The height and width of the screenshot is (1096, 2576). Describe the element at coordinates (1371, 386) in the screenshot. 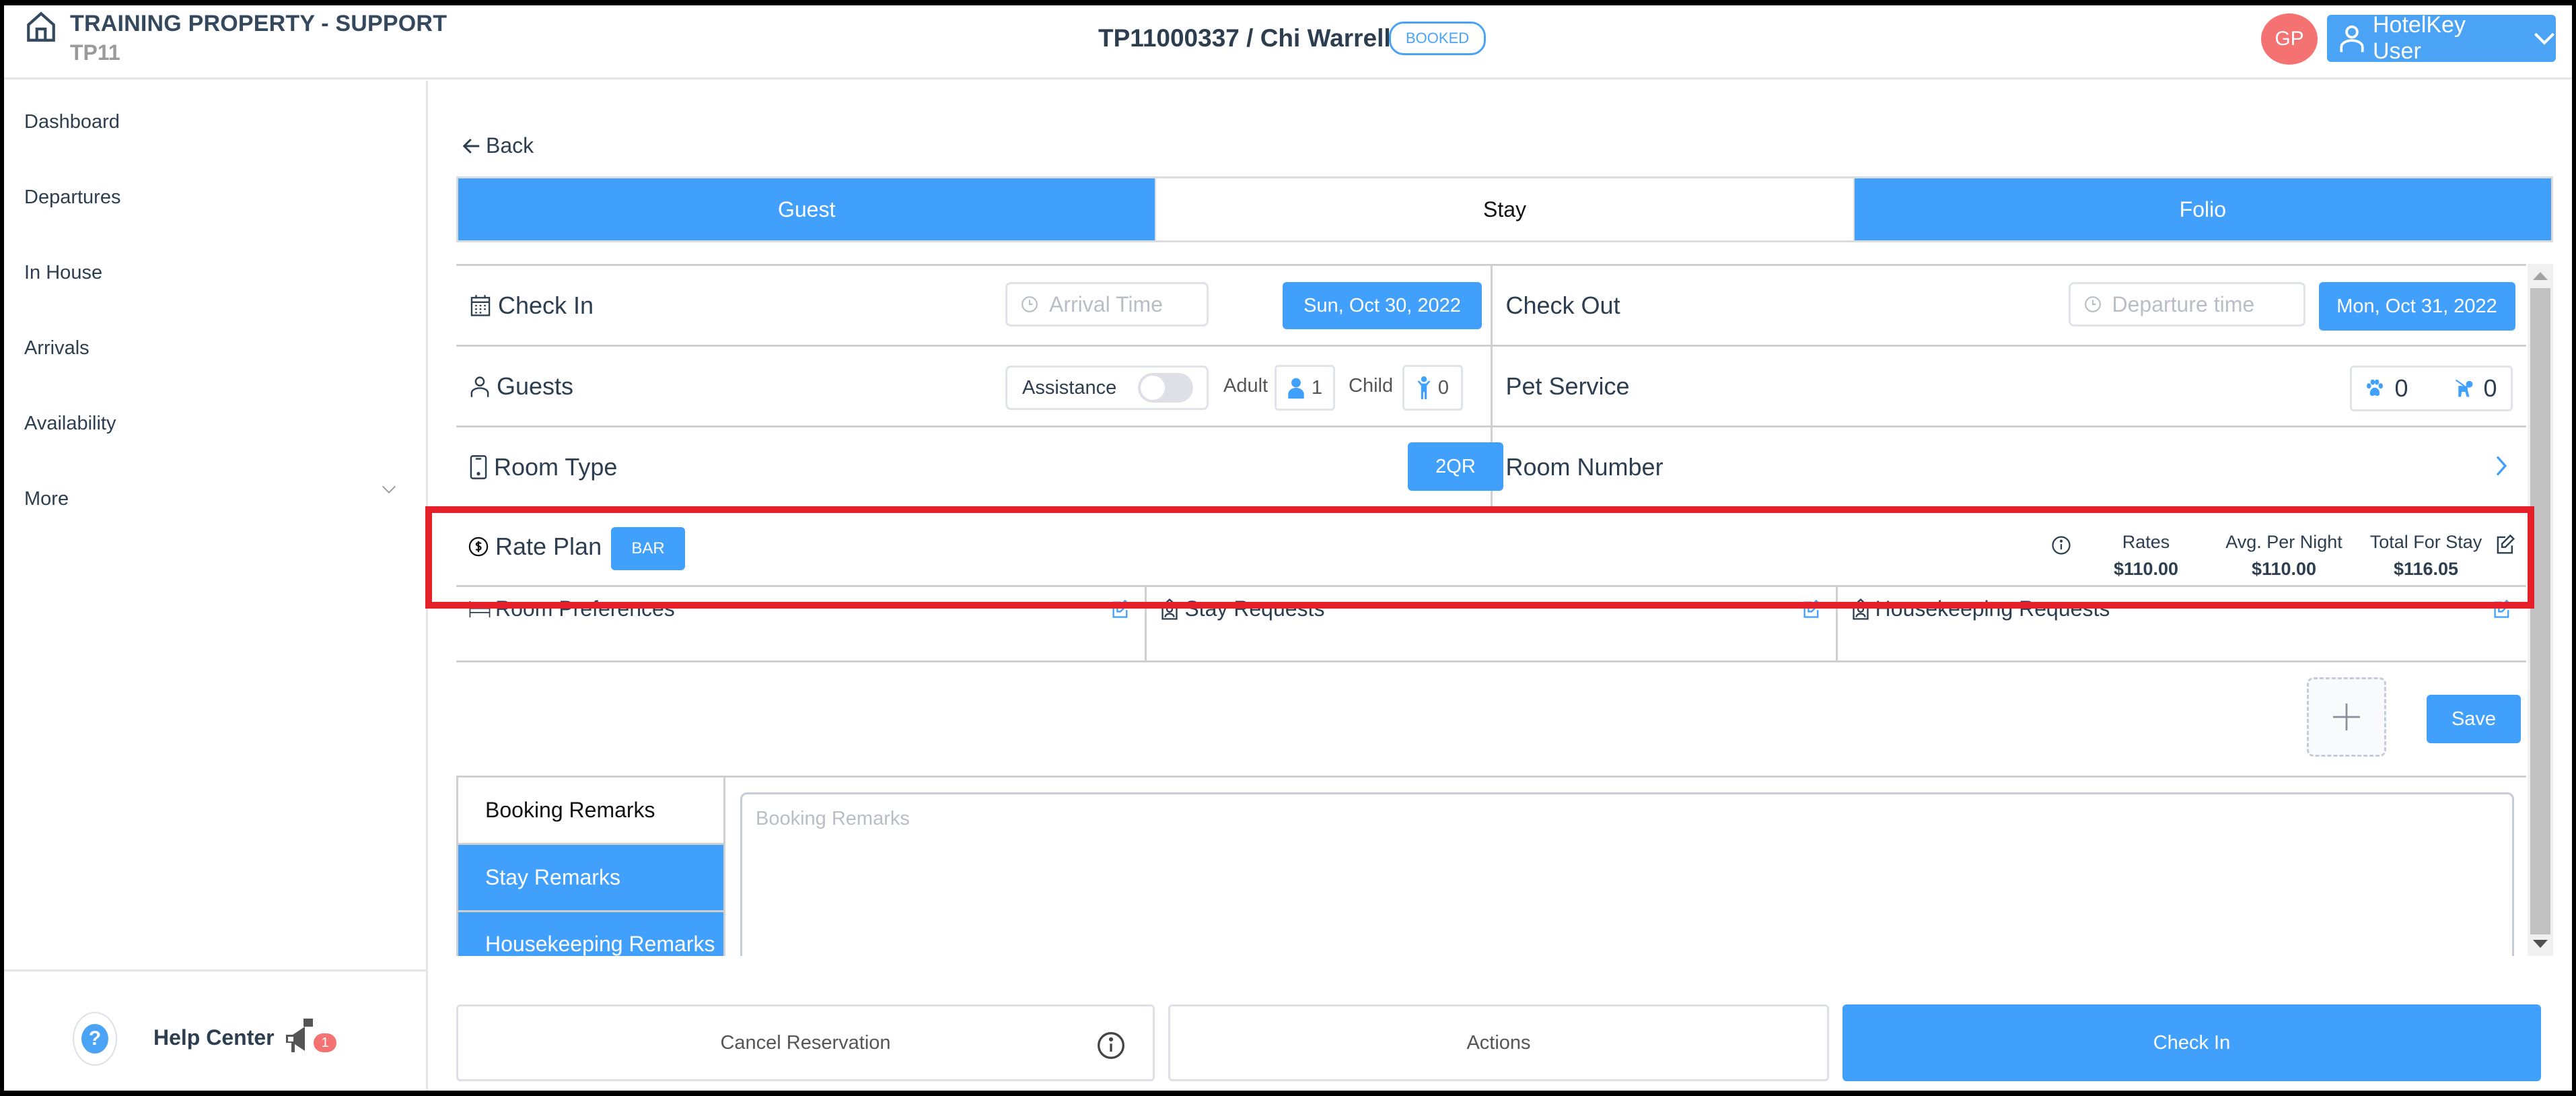

I see `child-label: Child` at that location.